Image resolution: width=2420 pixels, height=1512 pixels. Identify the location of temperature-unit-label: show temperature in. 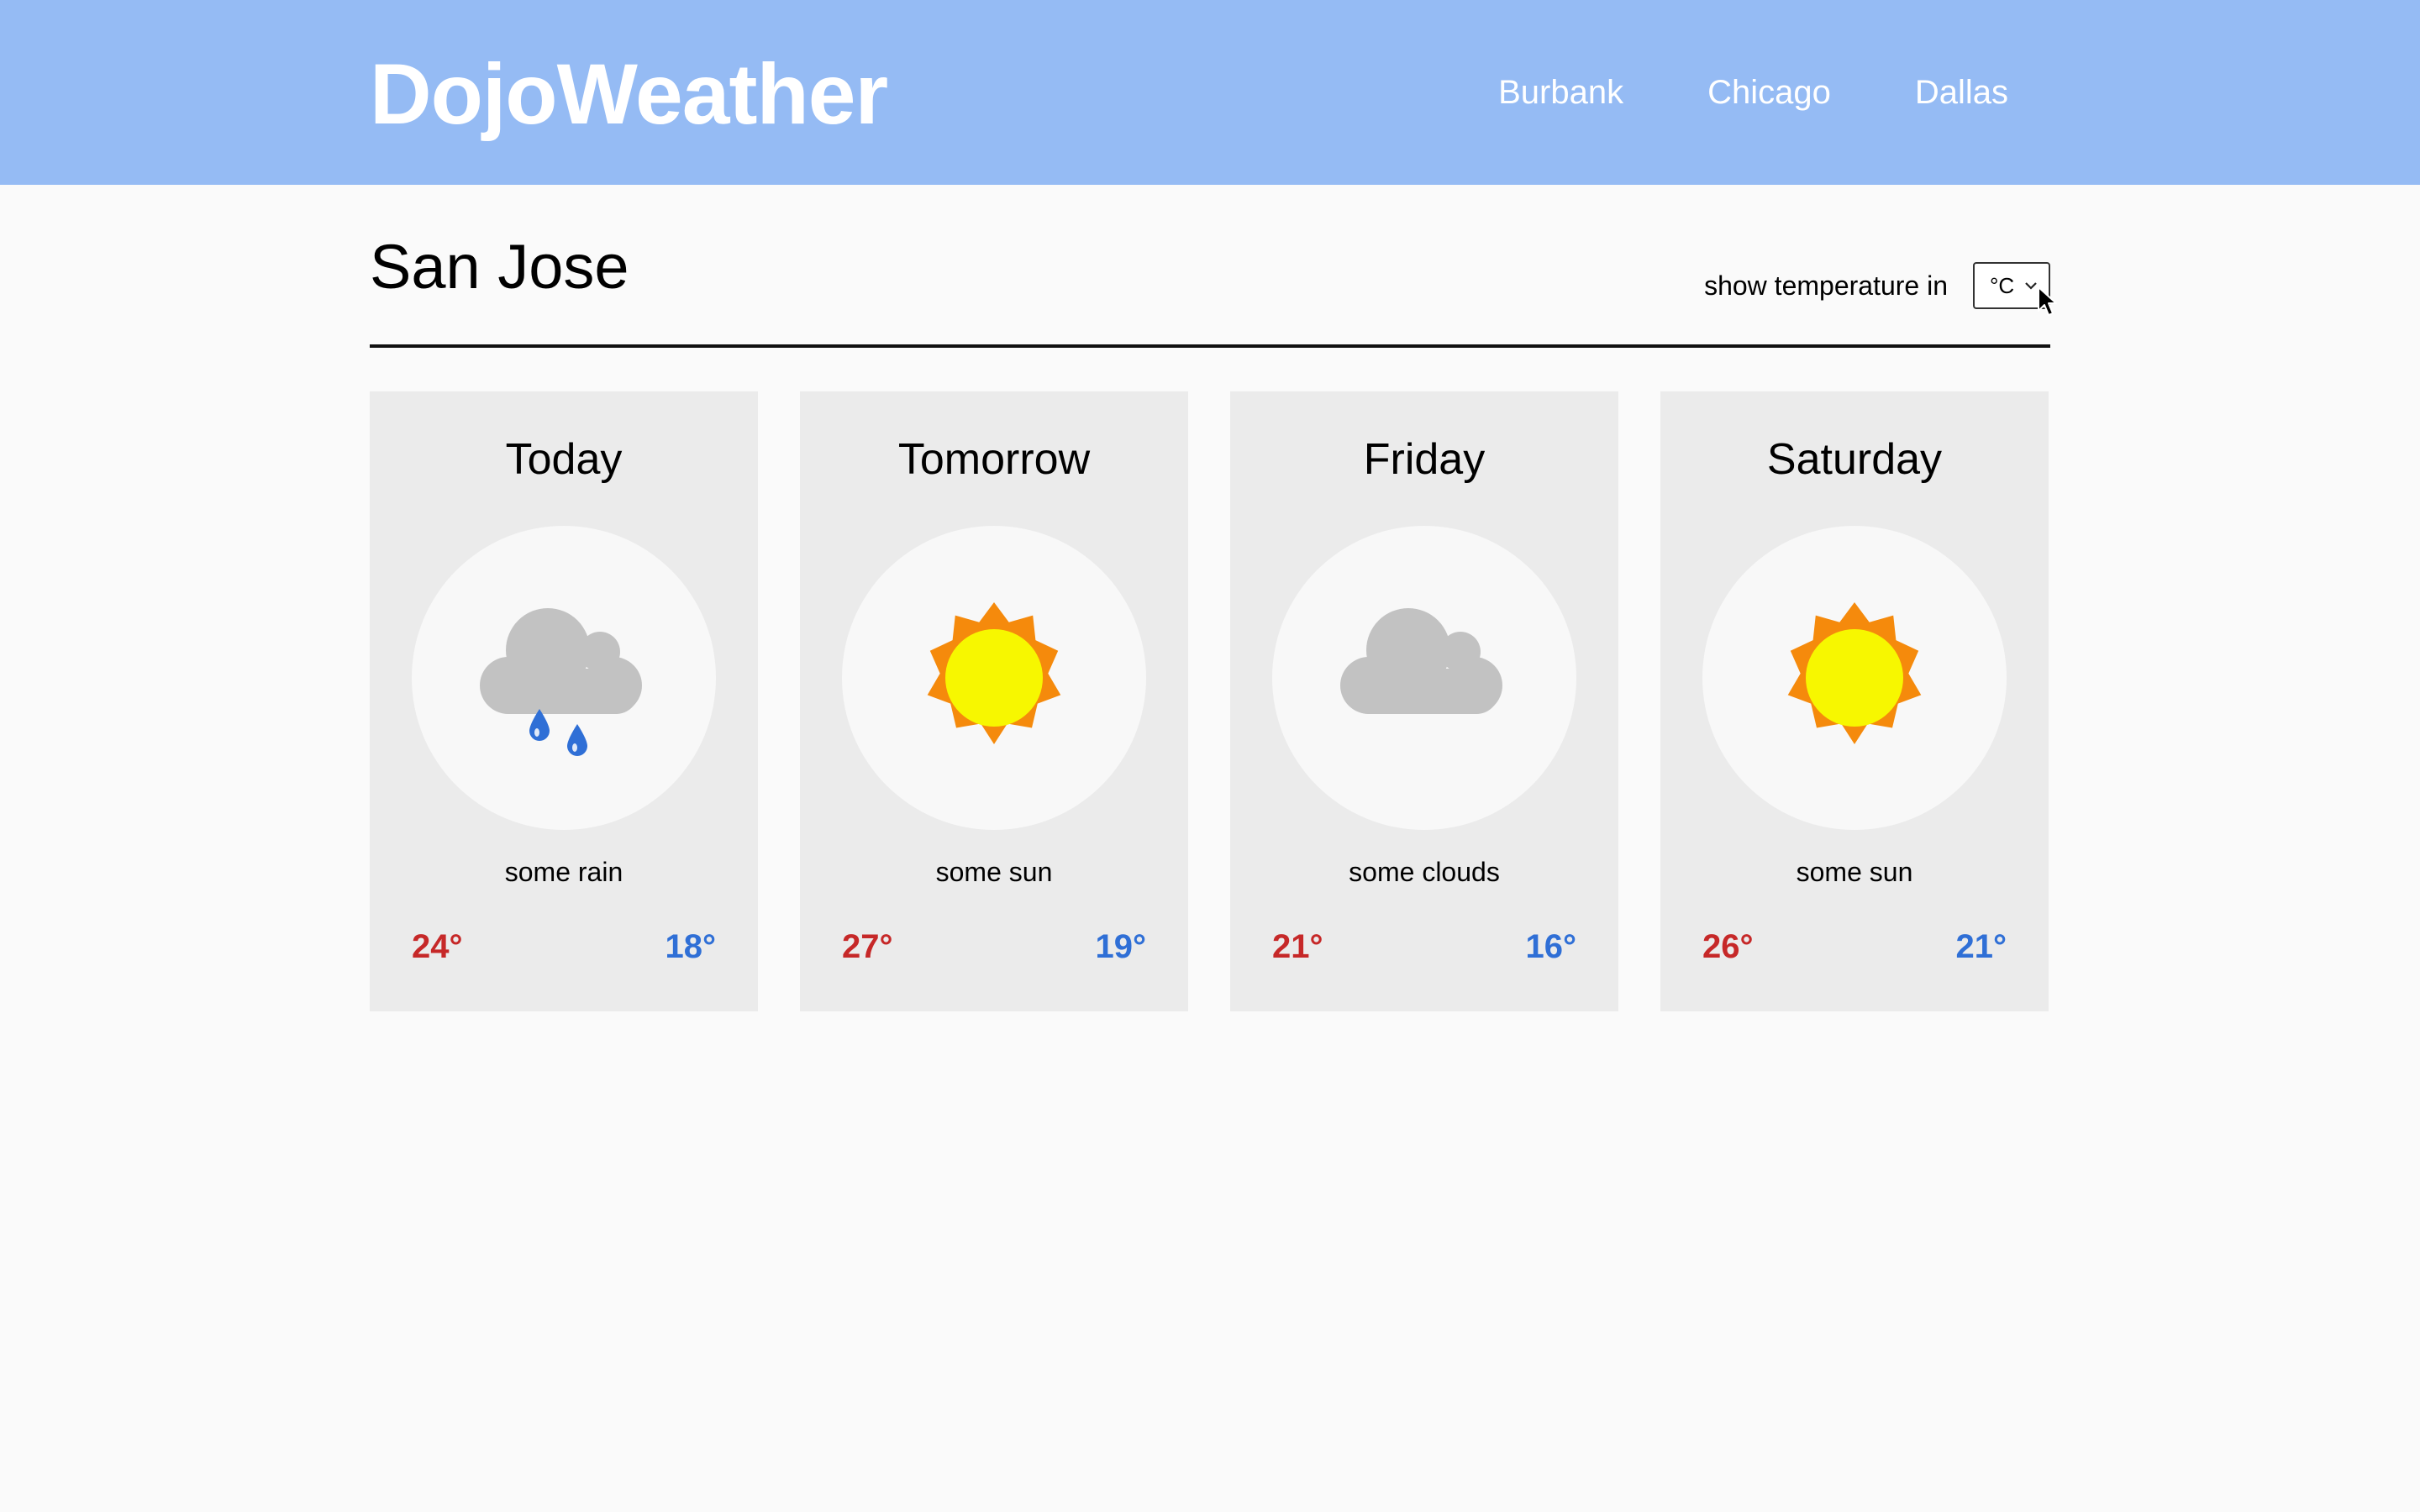
(1826, 285).